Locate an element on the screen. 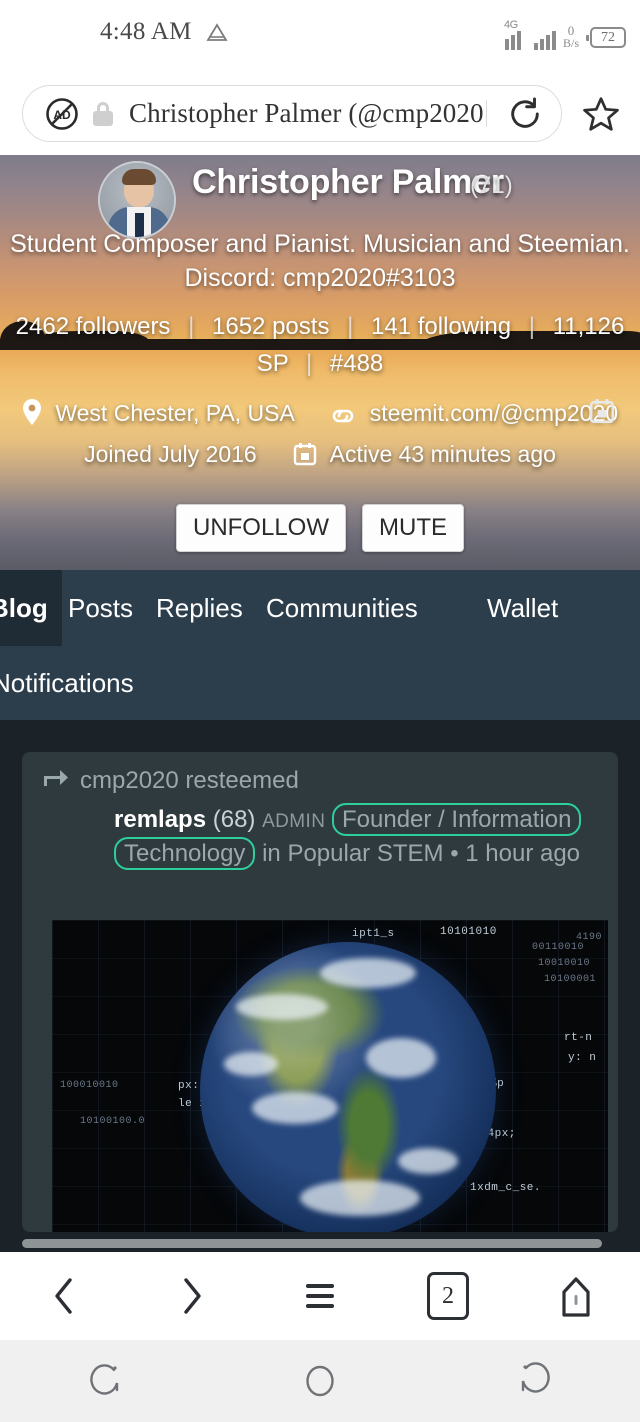 This screenshot has height=1422, width=640. tab-wallet: Wallet is located at coordinates (522, 608).